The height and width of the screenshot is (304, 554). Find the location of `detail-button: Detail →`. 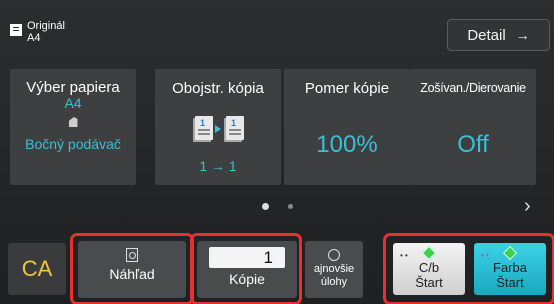

detail-button: Detail → is located at coordinates (498, 35).